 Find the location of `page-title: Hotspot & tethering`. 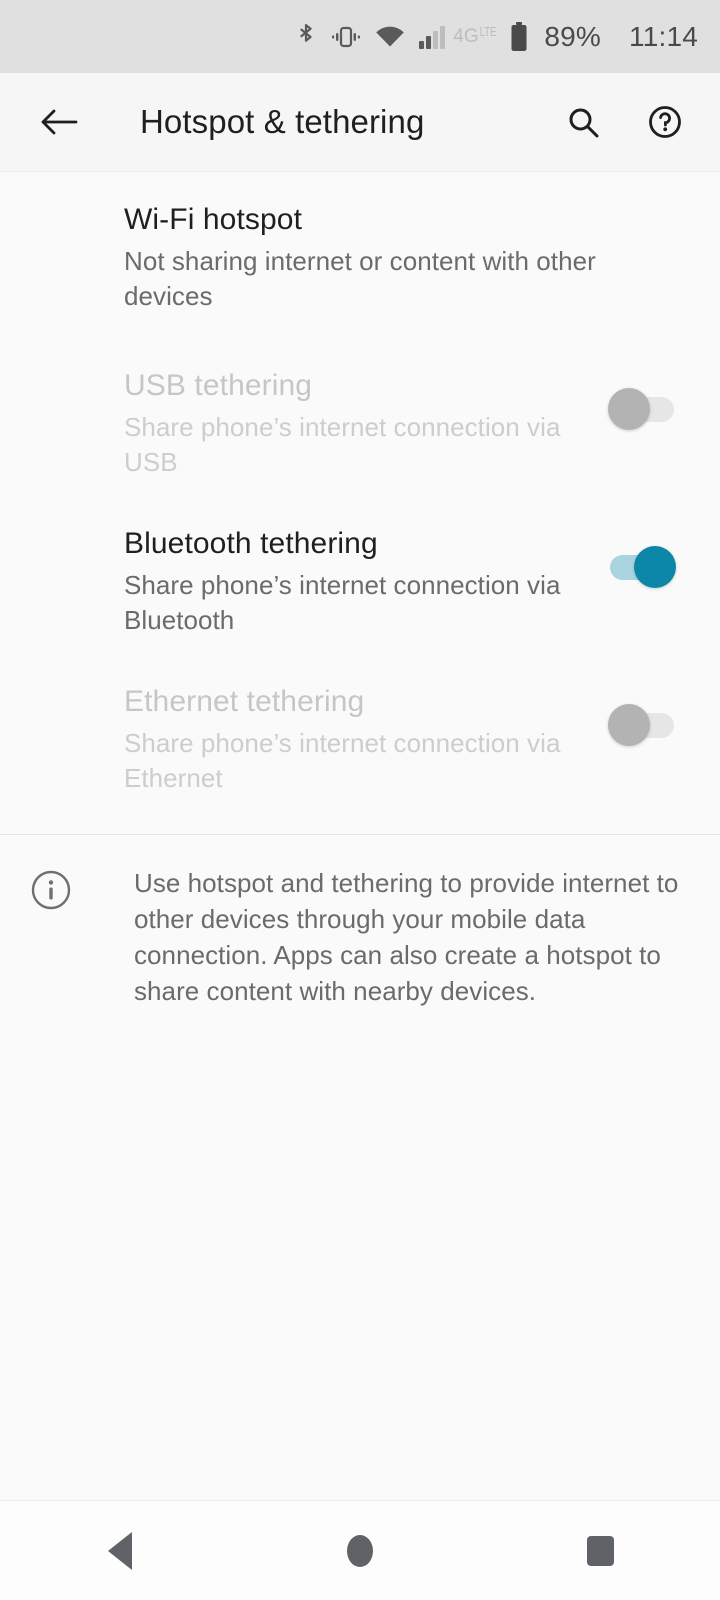

page-title: Hotspot & tethering is located at coordinates (282, 121).